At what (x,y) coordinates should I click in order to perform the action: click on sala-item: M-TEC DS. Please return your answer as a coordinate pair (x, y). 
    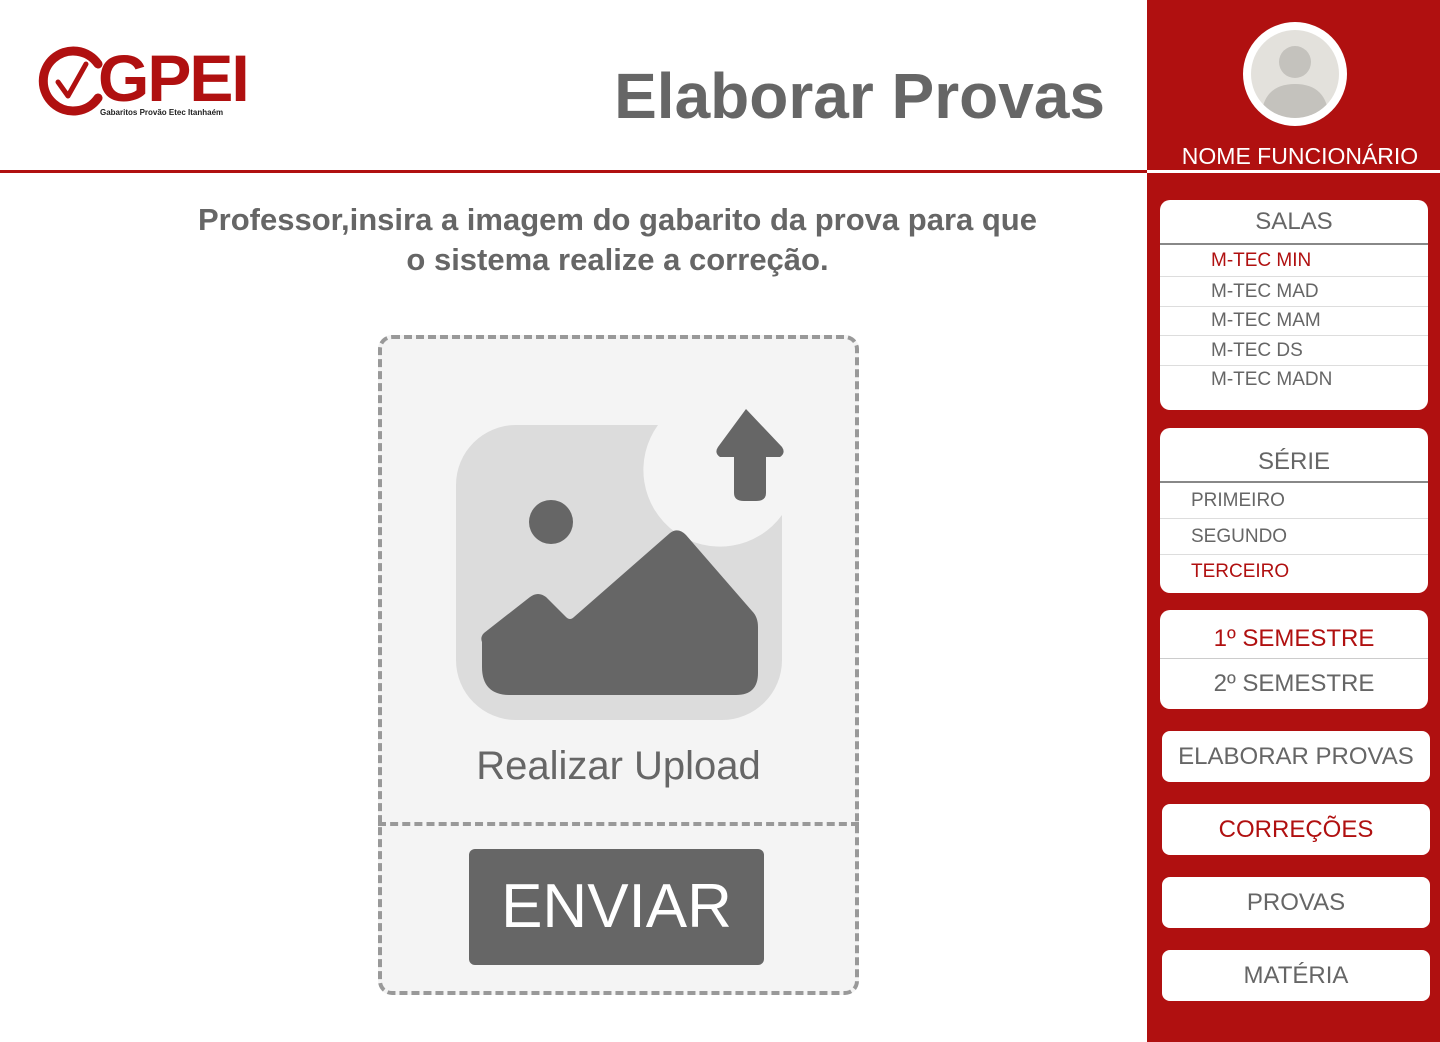
    Looking at the image, I should click on (1257, 351).